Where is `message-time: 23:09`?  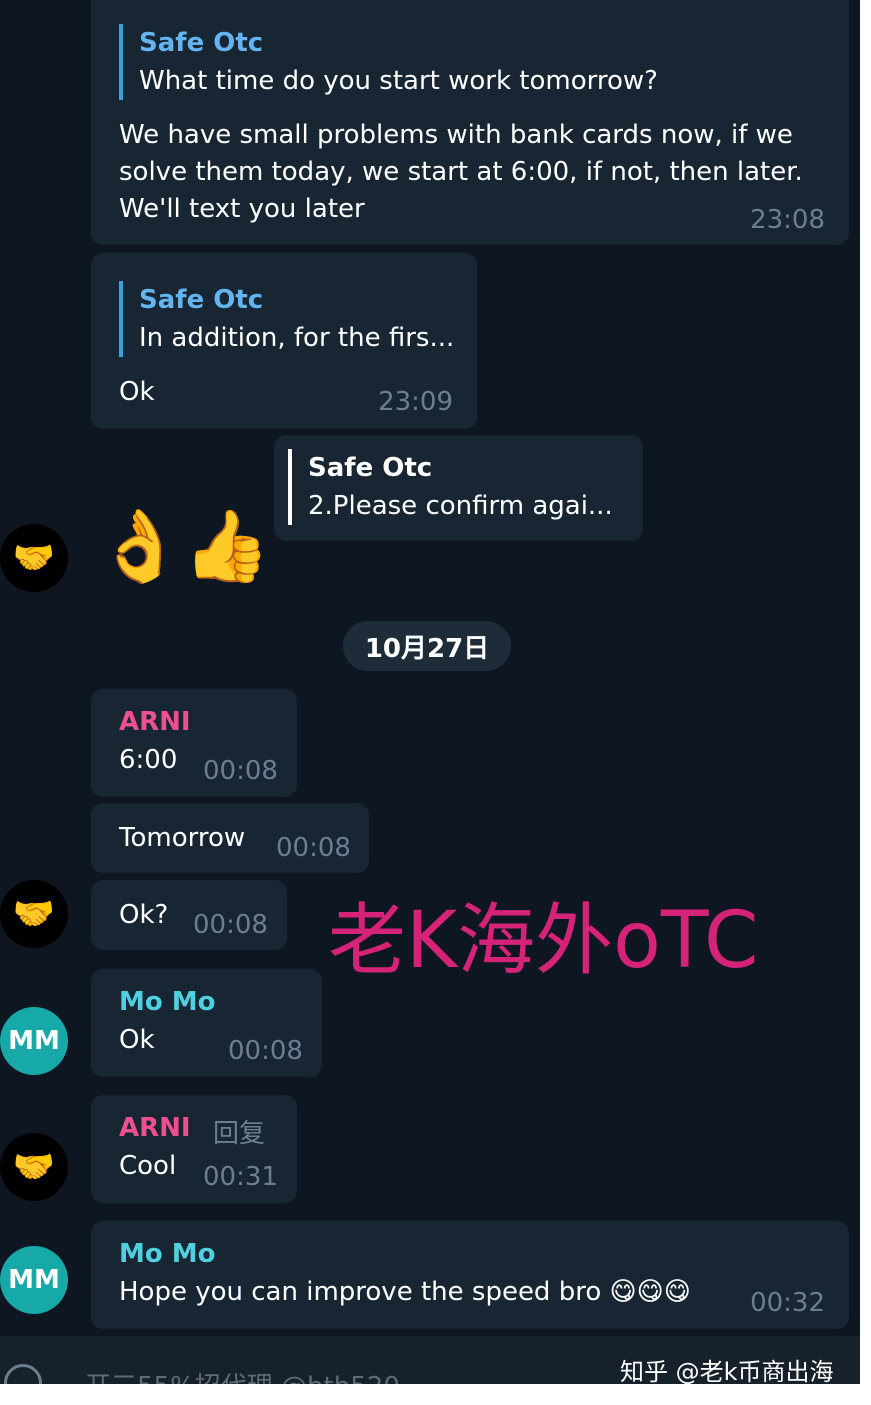
message-time: 23:09 is located at coordinates (415, 402).